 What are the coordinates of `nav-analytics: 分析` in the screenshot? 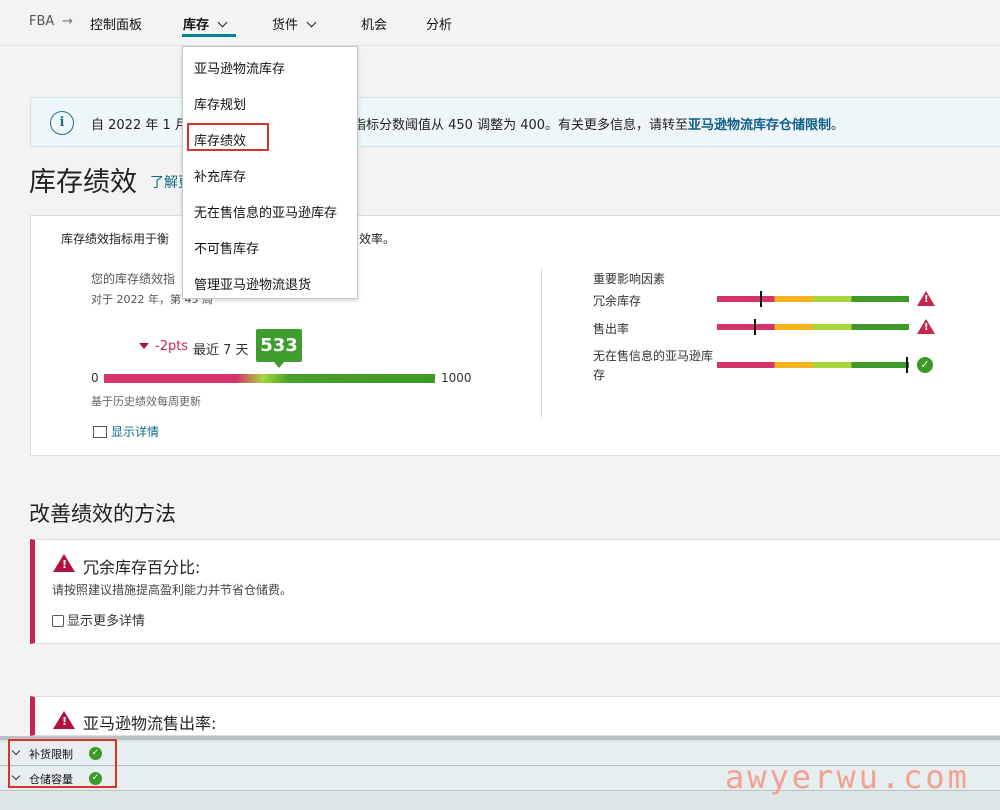 It's located at (439, 23).